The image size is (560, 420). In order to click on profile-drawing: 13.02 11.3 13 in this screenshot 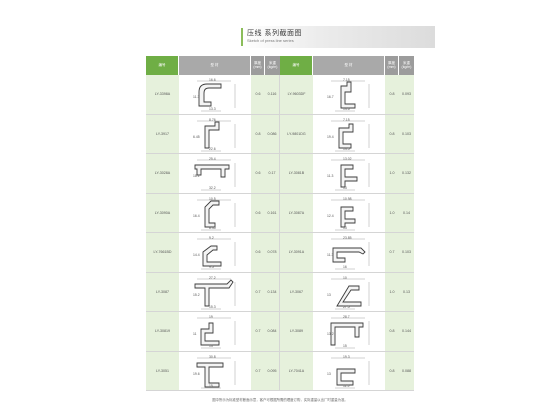, I will do `click(348, 174)`.